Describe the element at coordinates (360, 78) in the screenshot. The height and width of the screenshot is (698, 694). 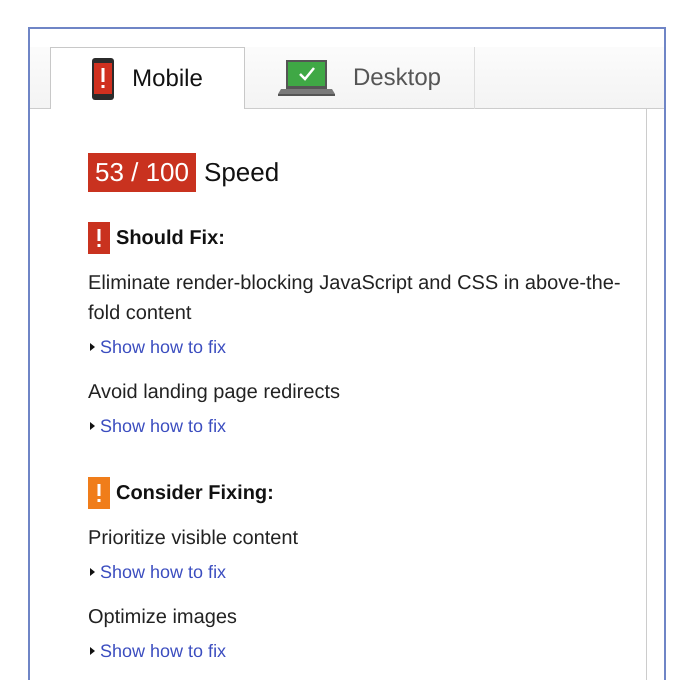
I see `tab: Desktop` at that location.